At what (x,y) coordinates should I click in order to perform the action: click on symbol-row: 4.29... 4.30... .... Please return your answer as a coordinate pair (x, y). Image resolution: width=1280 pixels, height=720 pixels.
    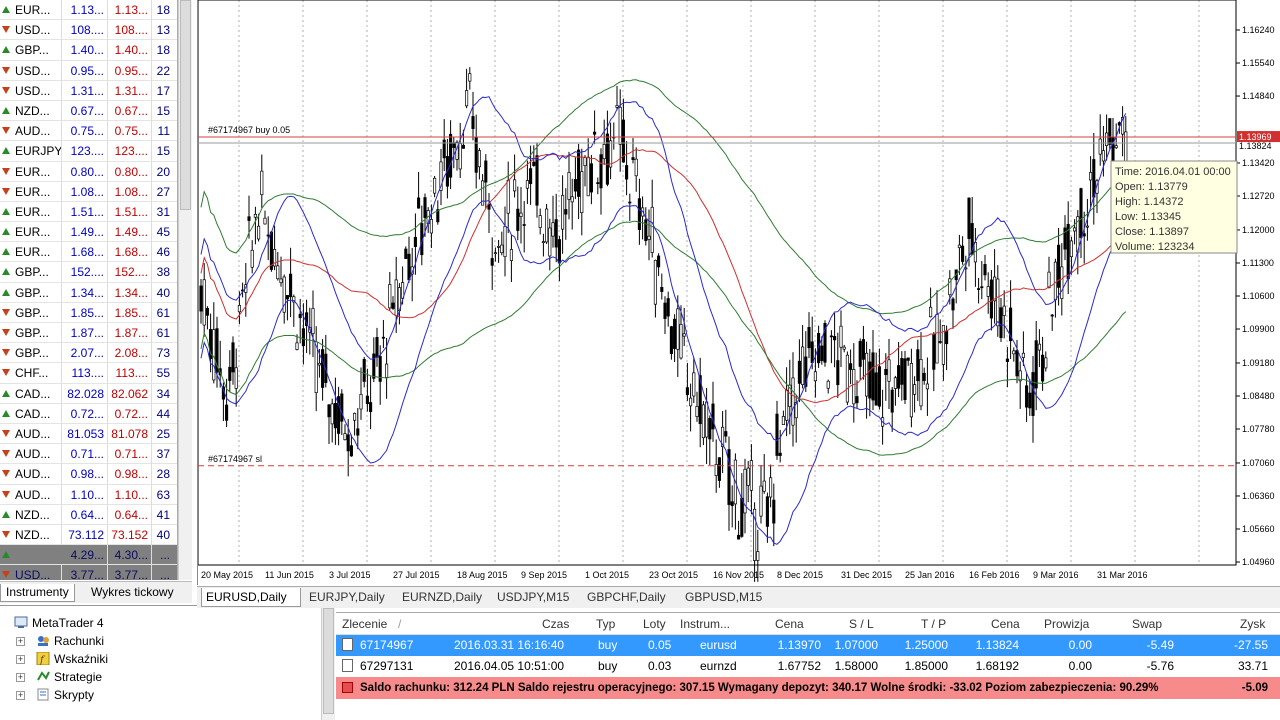
    Looking at the image, I should click on (88, 555).